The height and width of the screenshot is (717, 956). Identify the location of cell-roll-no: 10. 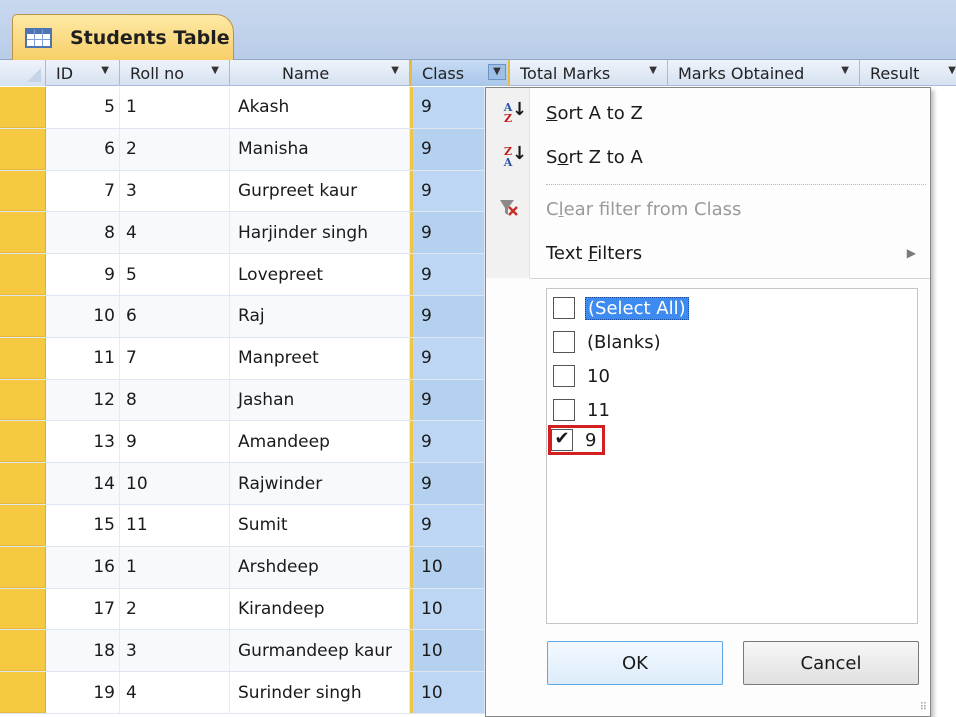
(175, 483).